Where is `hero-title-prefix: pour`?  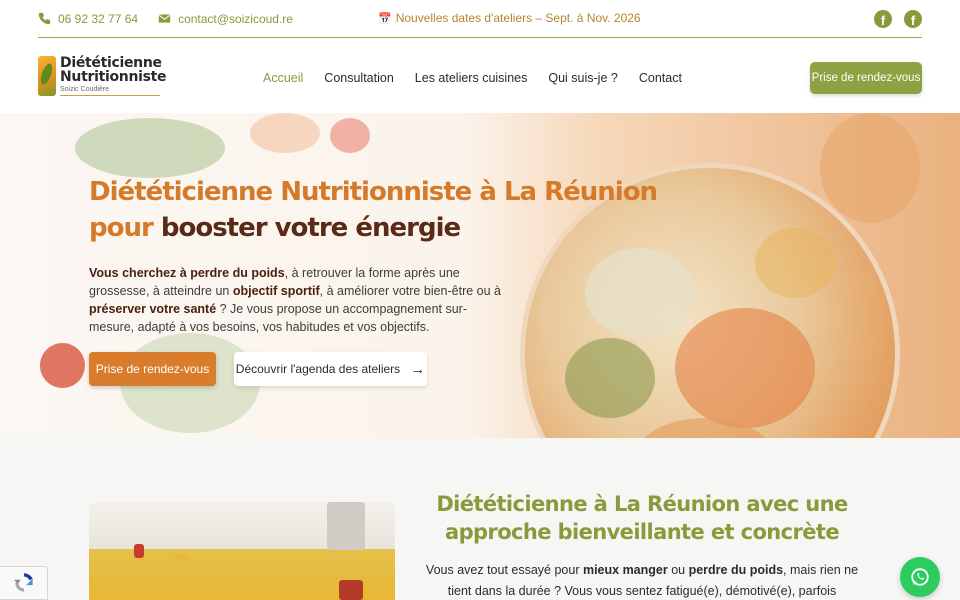 hero-title-prefix: pour is located at coordinates (125, 228).